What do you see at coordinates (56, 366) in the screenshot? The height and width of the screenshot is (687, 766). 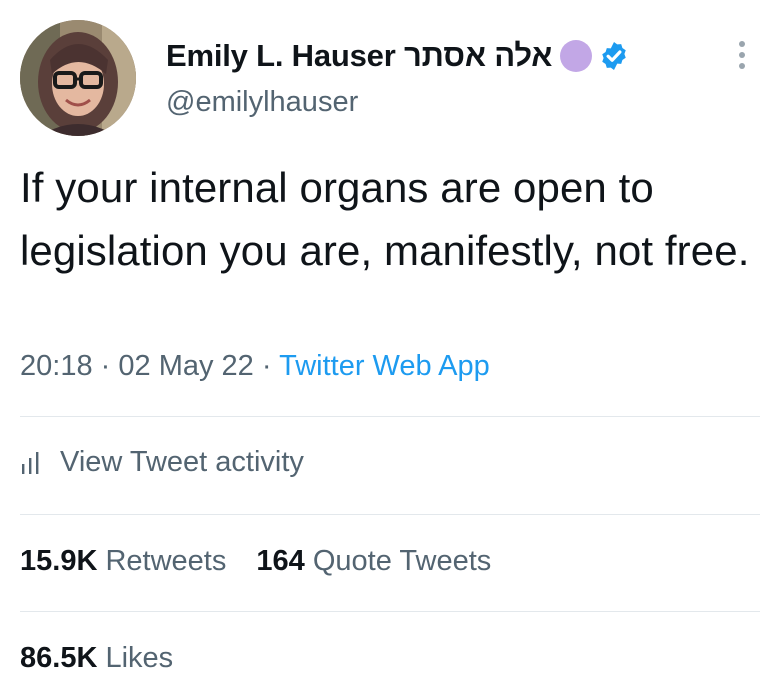 I see `tweet-time: 20:18` at bounding box center [56, 366].